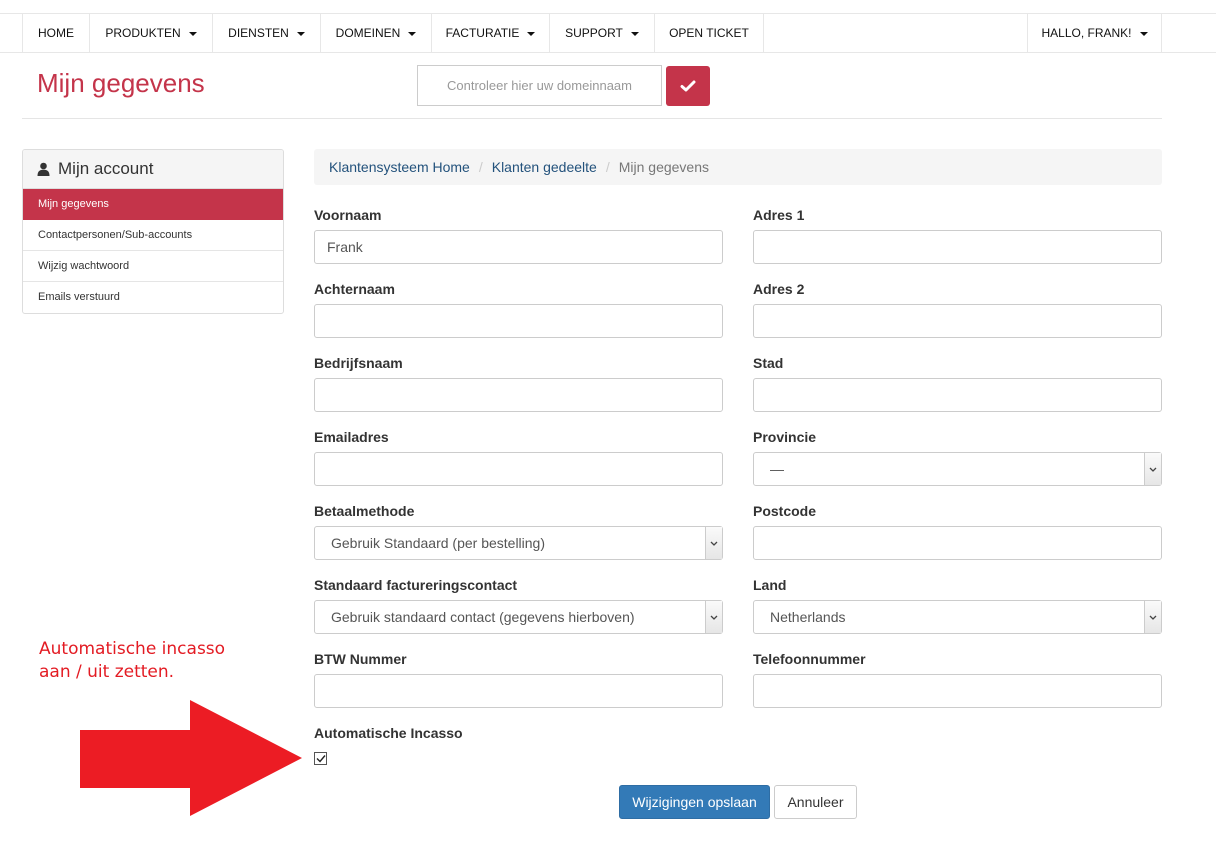  Describe the element at coordinates (770, 585) in the screenshot. I see `land-label: Land` at that location.